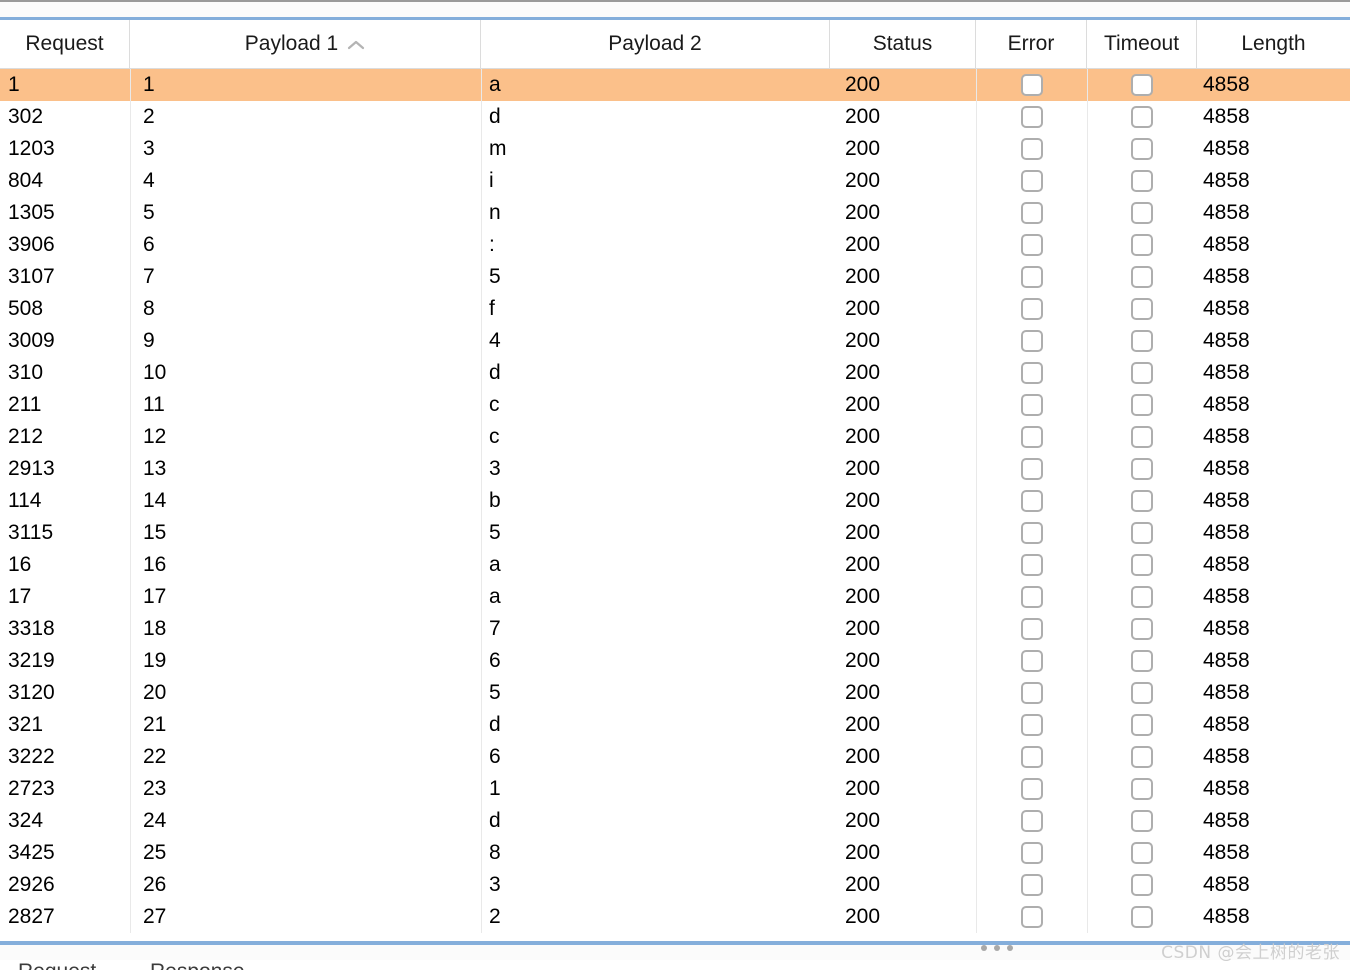 The height and width of the screenshot is (970, 1350). I want to click on table-row: 3115 15 5 200 4858, so click(675, 533).